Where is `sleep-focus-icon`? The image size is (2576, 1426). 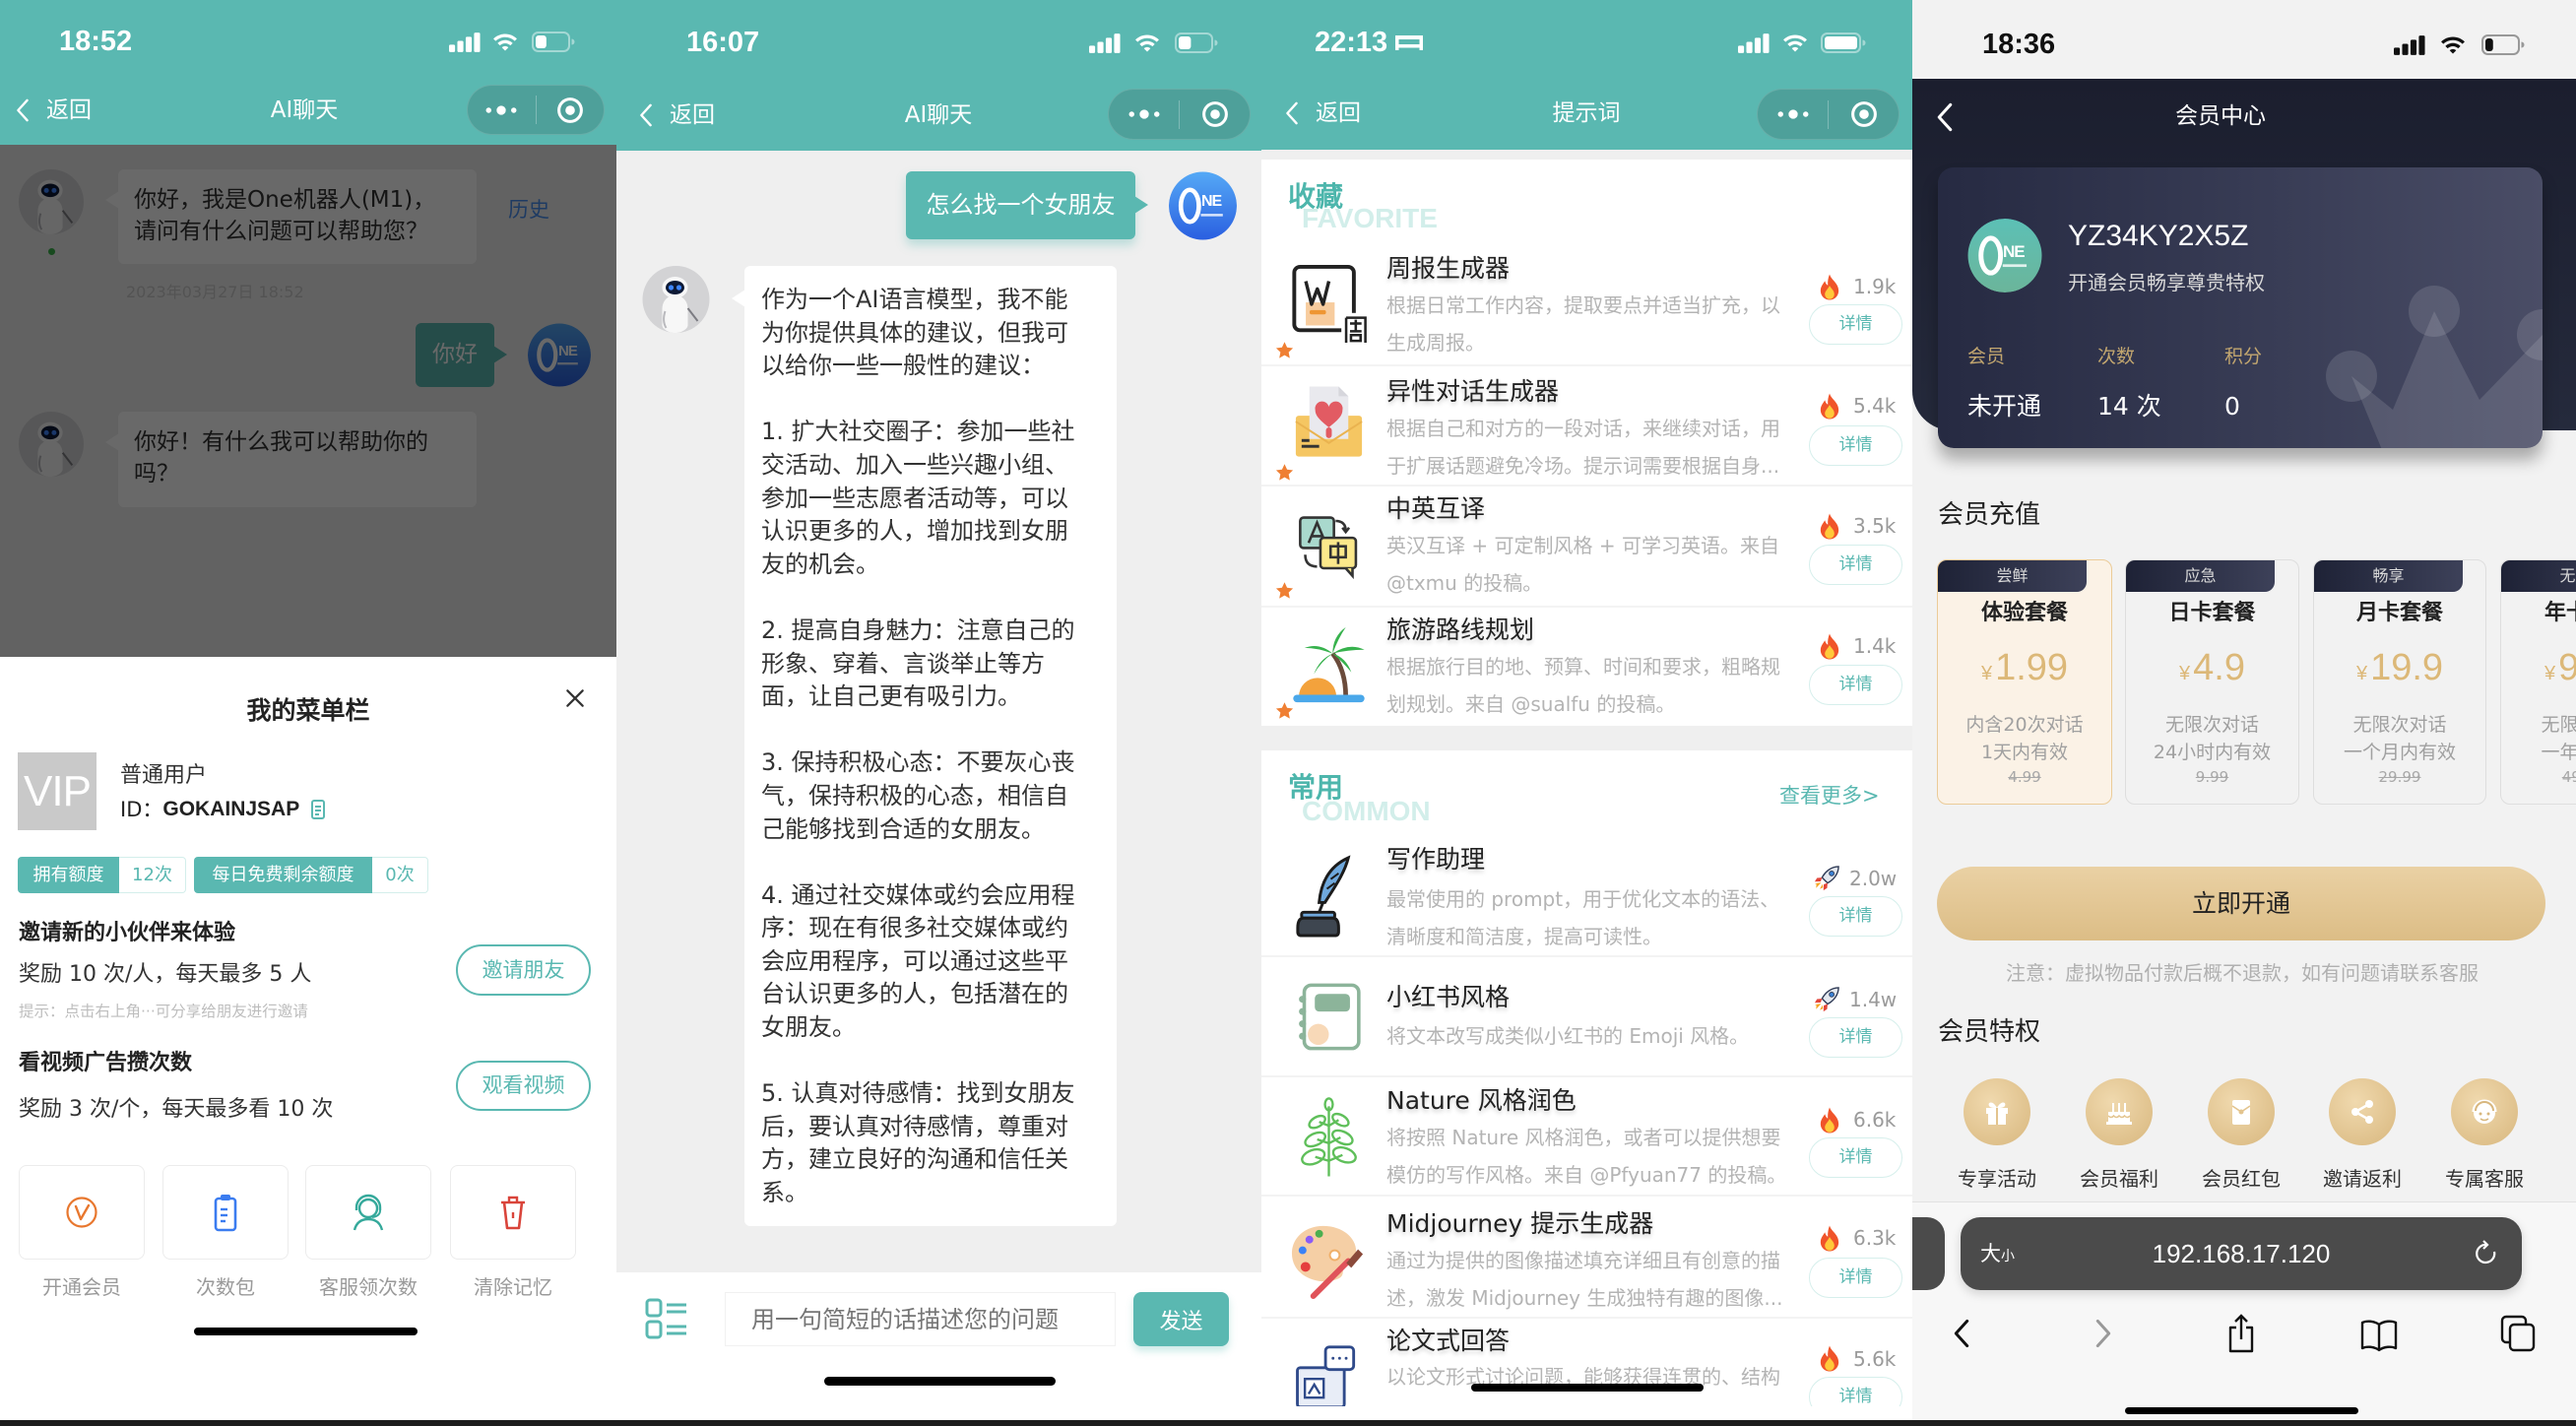
sleep-focus-icon is located at coordinates (1409, 43).